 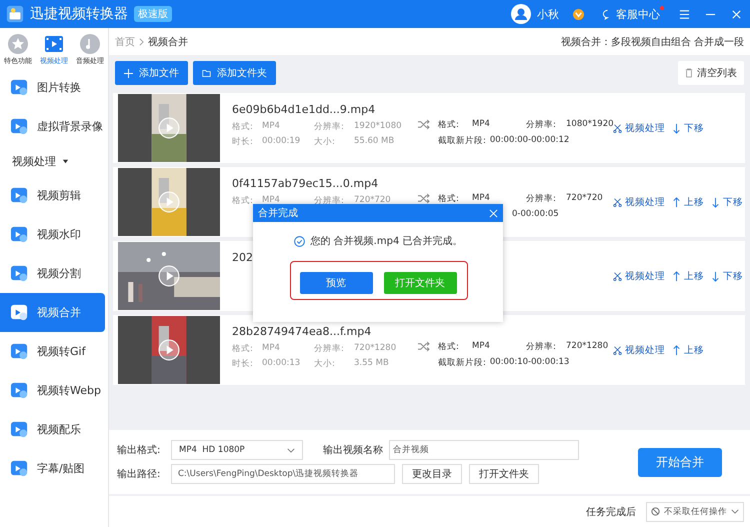 I want to click on output-name-field: 合并视频, so click(x=484, y=450).